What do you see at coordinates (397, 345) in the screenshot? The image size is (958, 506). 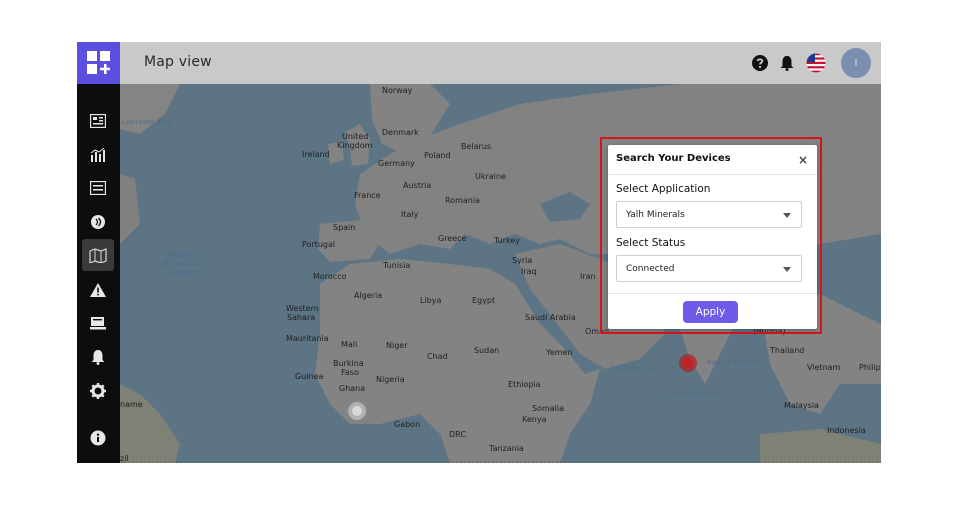 I see `map-label: Niger` at bounding box center [397, 345].